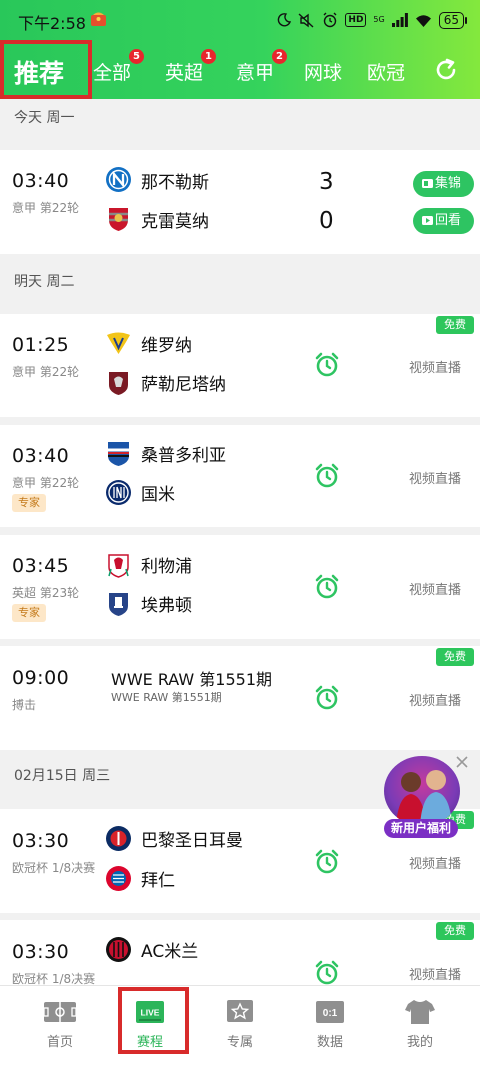 This screenshot has height=1067, width=480. Describe the element at coordinates (158, 495) in the screenshot. I see `away-team: 国米` at that location.